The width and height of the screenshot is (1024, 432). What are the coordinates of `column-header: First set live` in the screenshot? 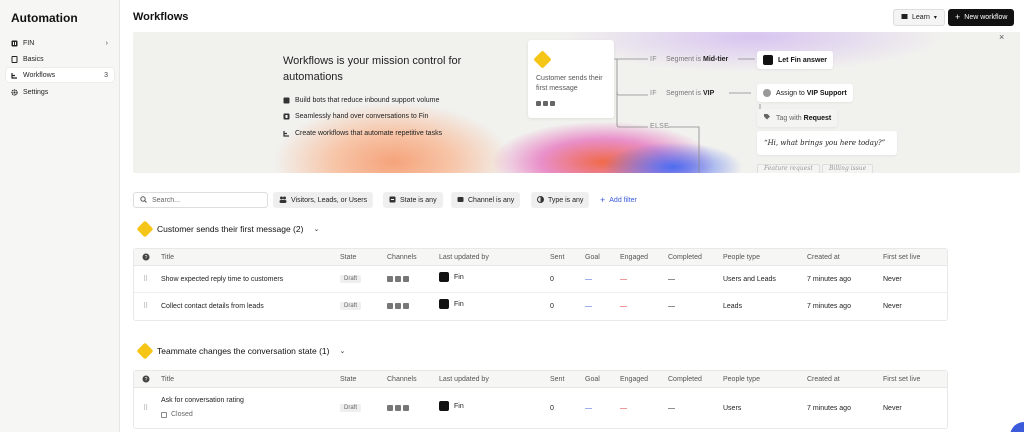 It's located at (902, 257).